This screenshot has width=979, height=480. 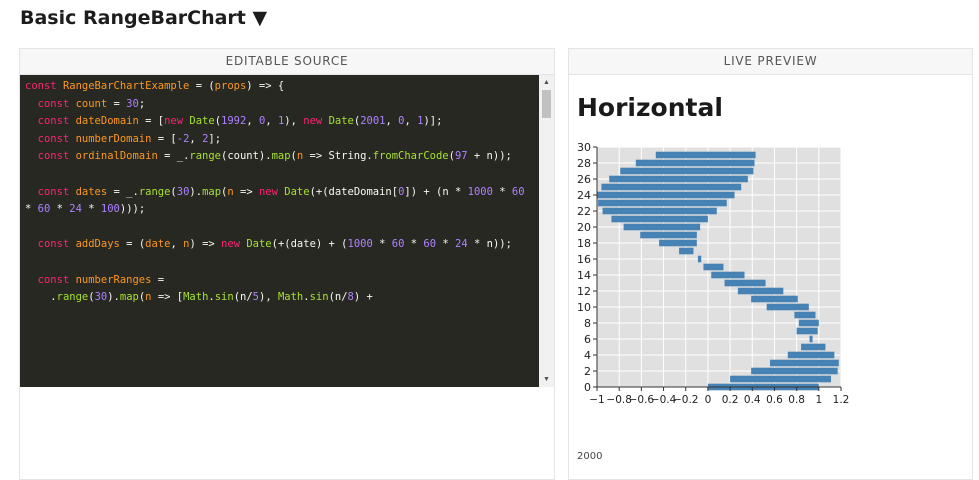 What do you see at coordinates (91, 191) in the screenshot?
I see `code-token: dates` at bounding box center [91, 191].